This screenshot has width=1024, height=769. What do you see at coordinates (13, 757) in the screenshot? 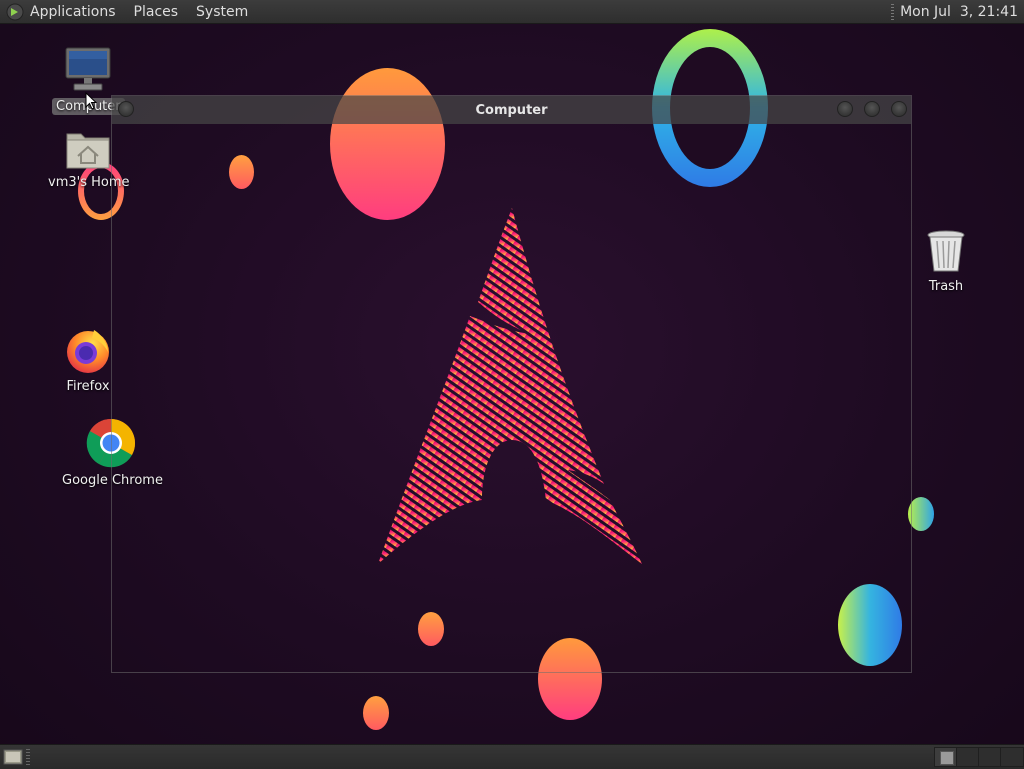
I see `show-desktop-icon` at bounding box center [13, 757].